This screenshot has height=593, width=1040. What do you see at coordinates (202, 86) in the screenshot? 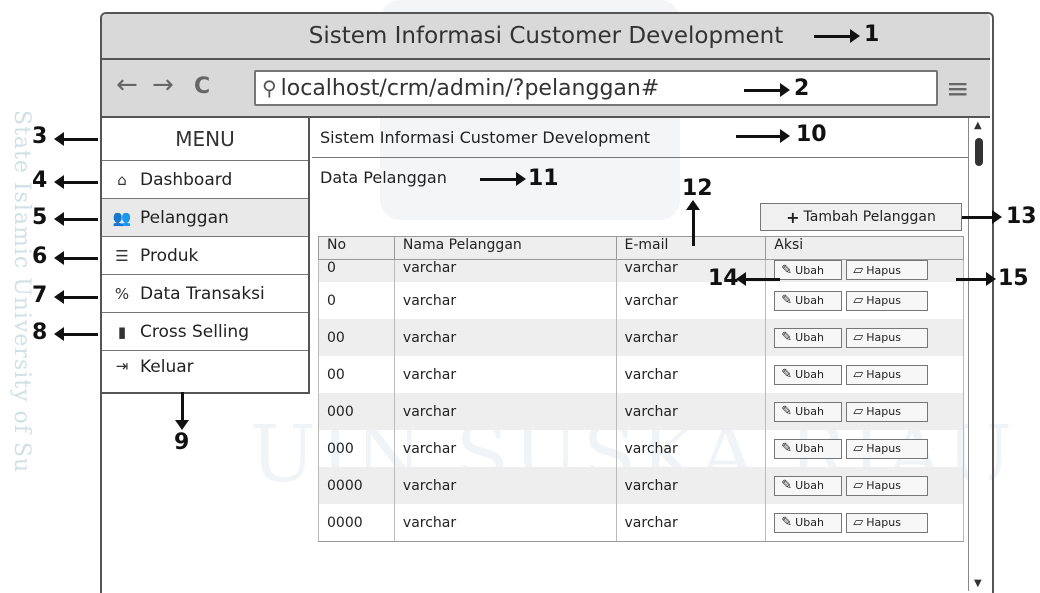
I see `reload-icon: C` at bounding box center [202, 86].